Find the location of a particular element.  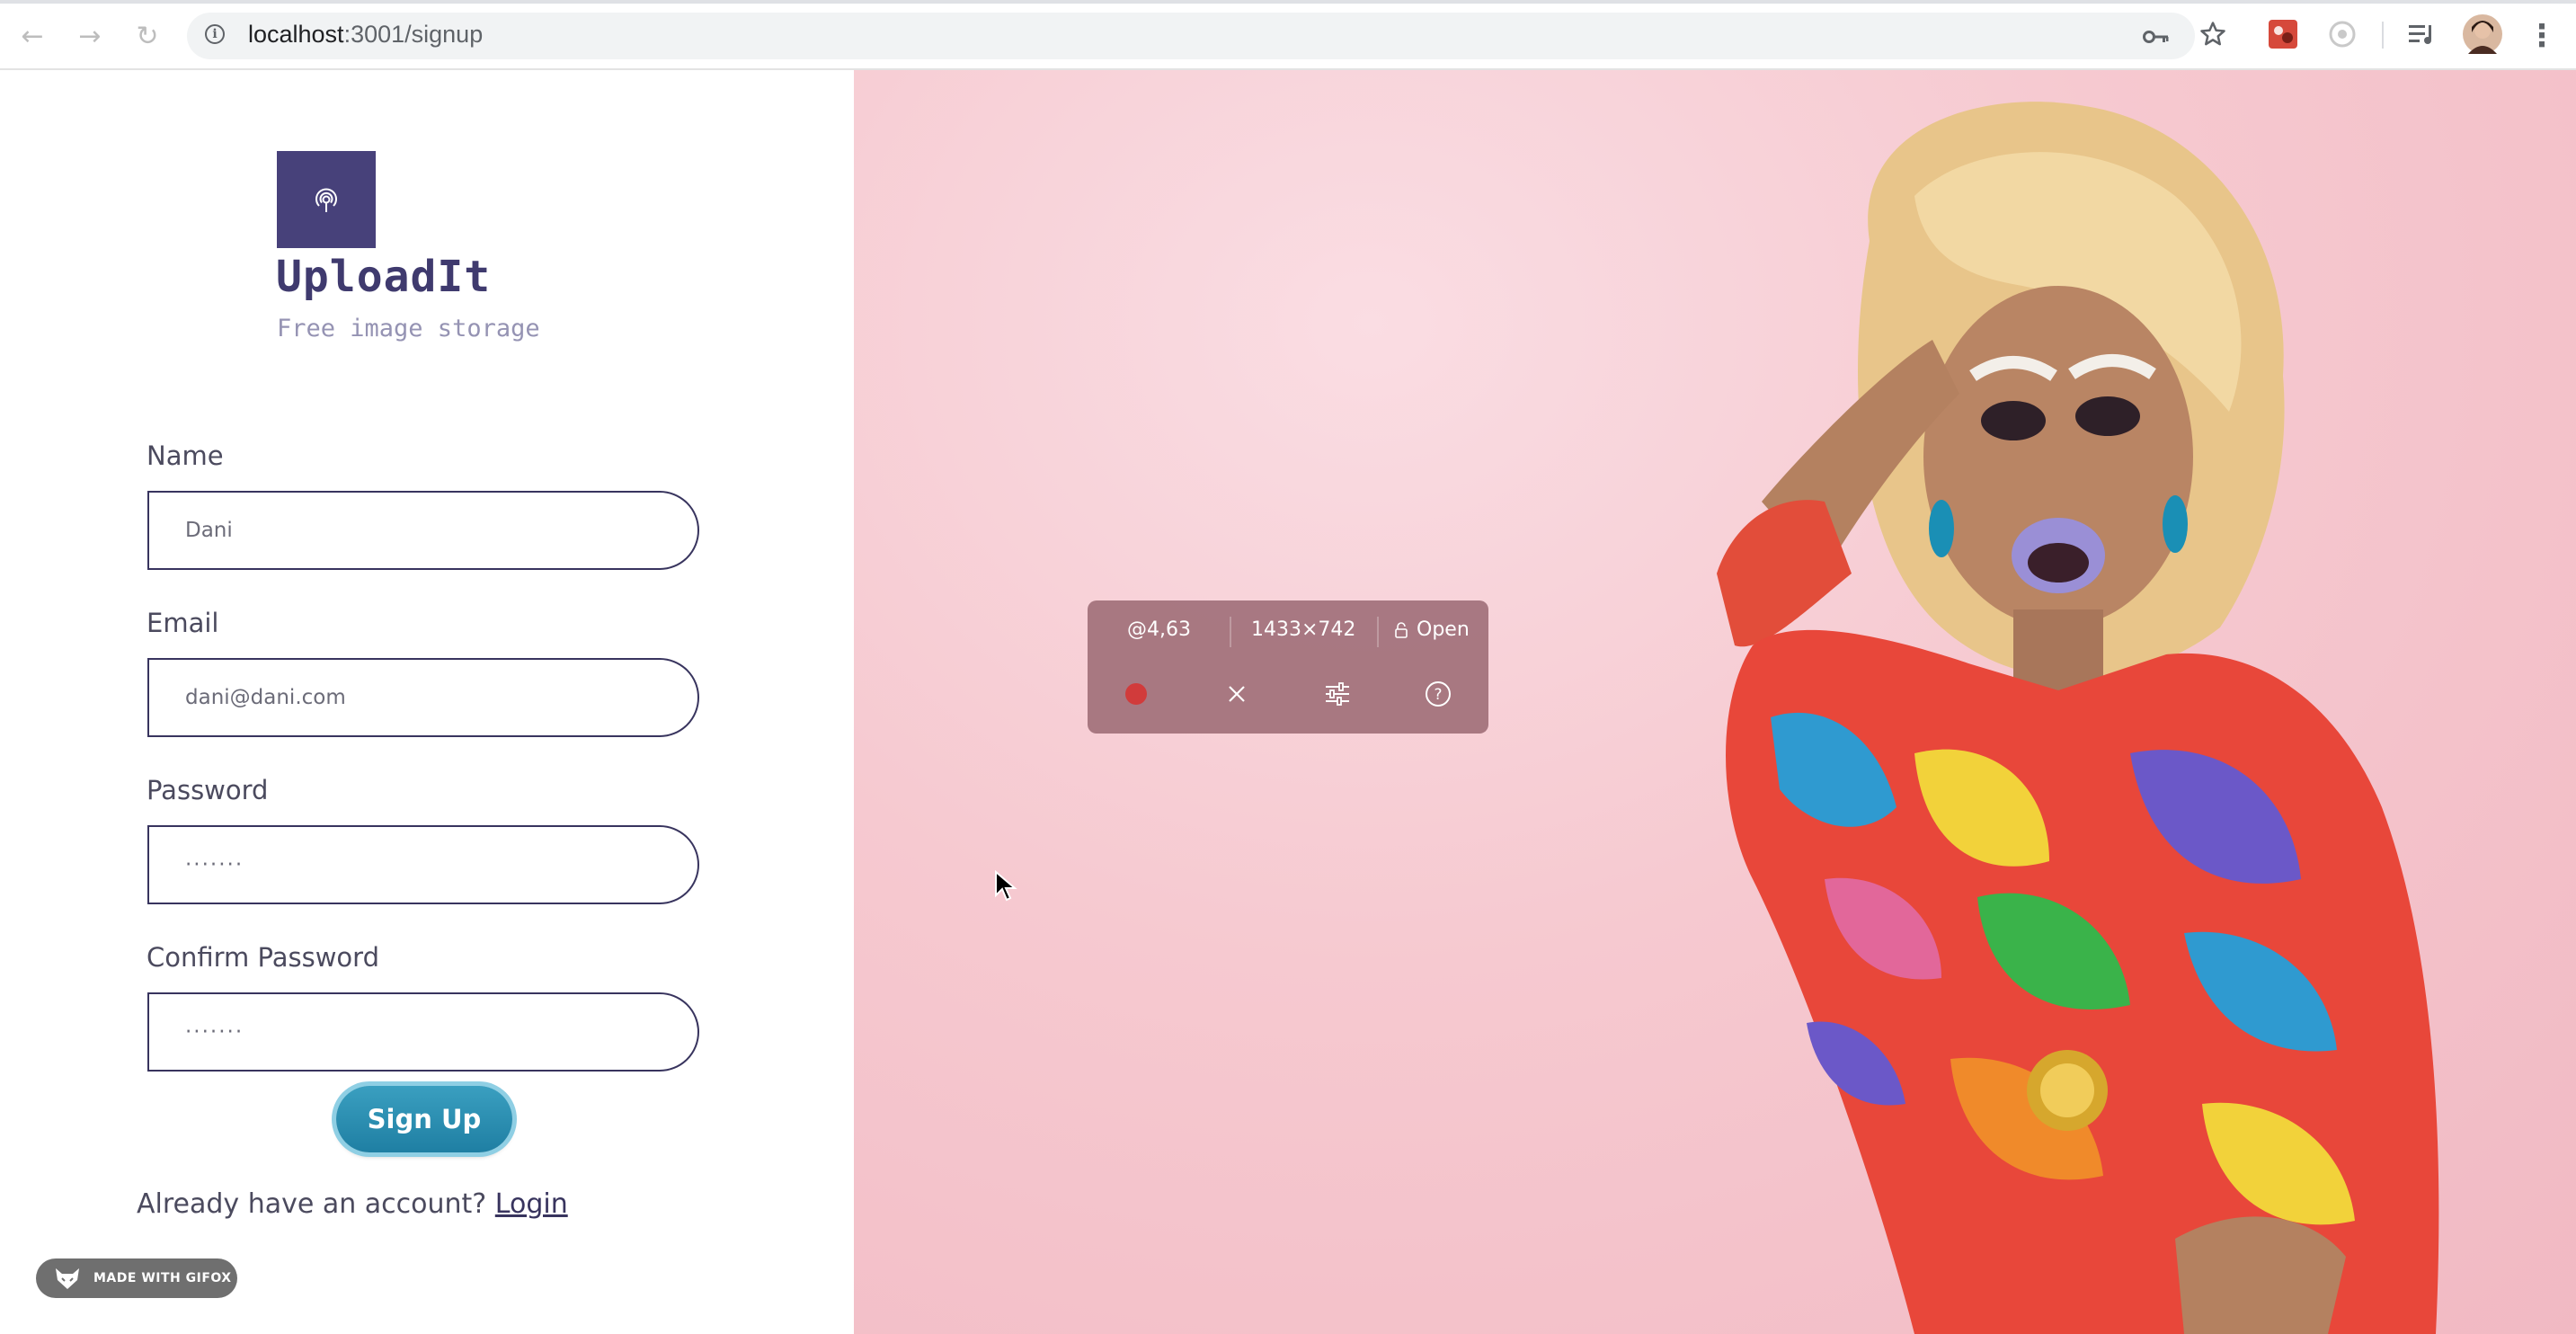

brand-tagline: Free image storage is located at coordinates (408, 328).